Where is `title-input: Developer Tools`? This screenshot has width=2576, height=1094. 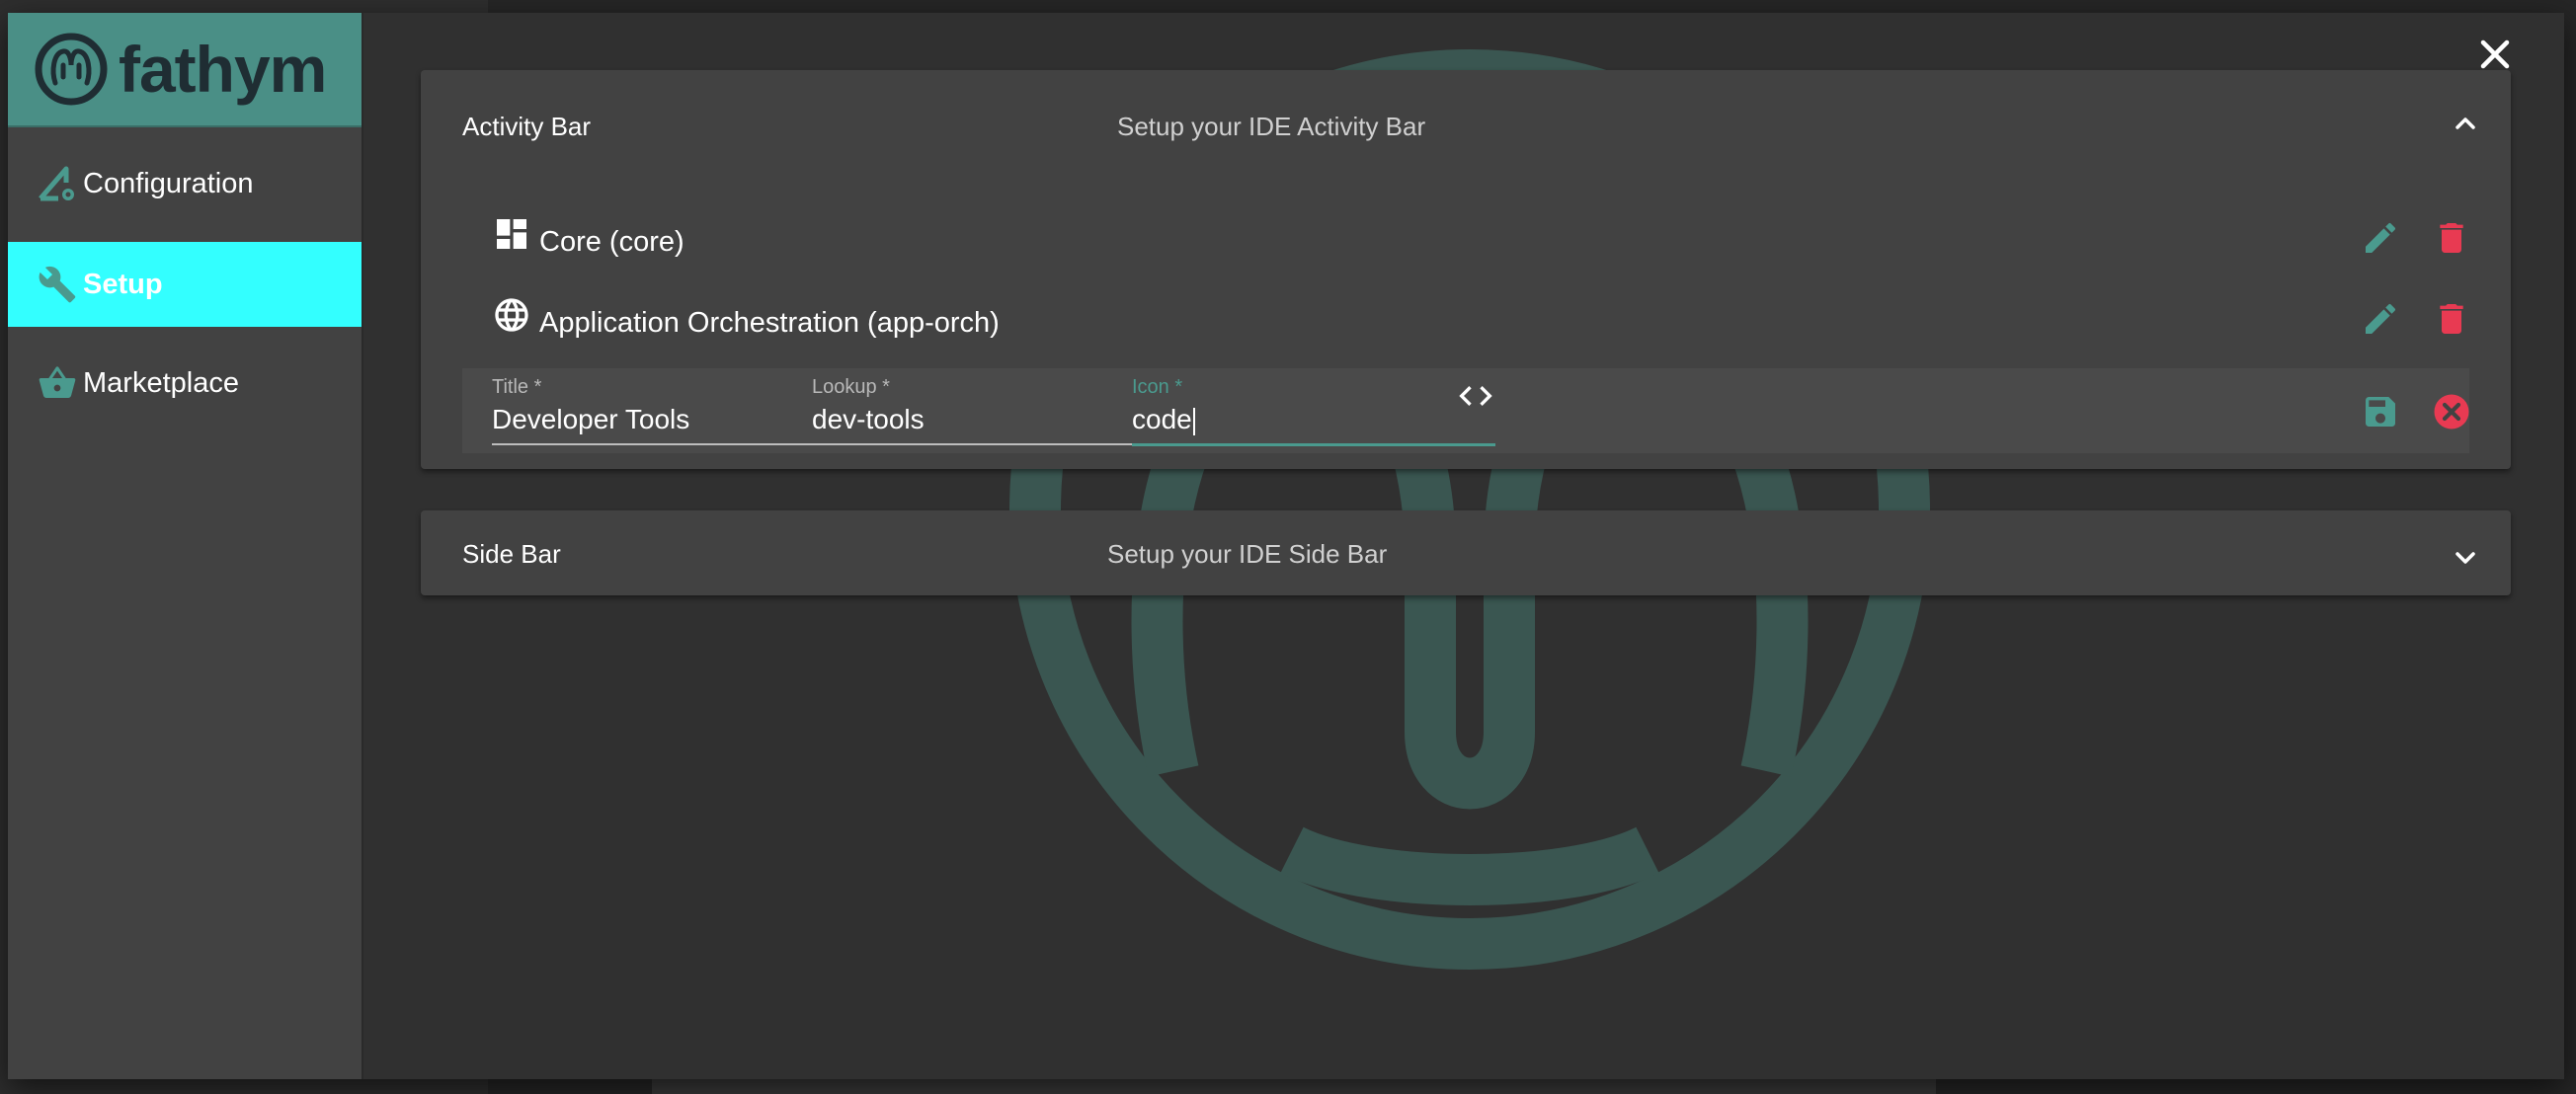
title-input: Developer Tools is located at coordinates (590, 419).